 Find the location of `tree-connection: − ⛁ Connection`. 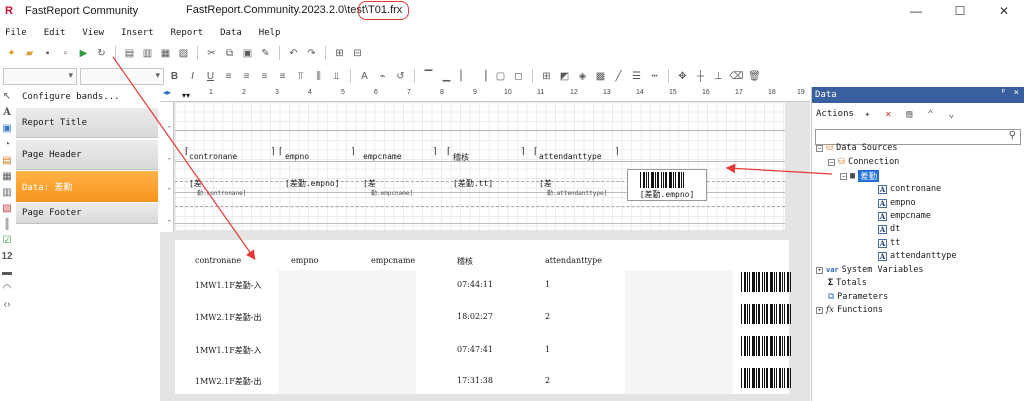

tree-connection: − ⛁ Connection is located at coordinates (863, 162).